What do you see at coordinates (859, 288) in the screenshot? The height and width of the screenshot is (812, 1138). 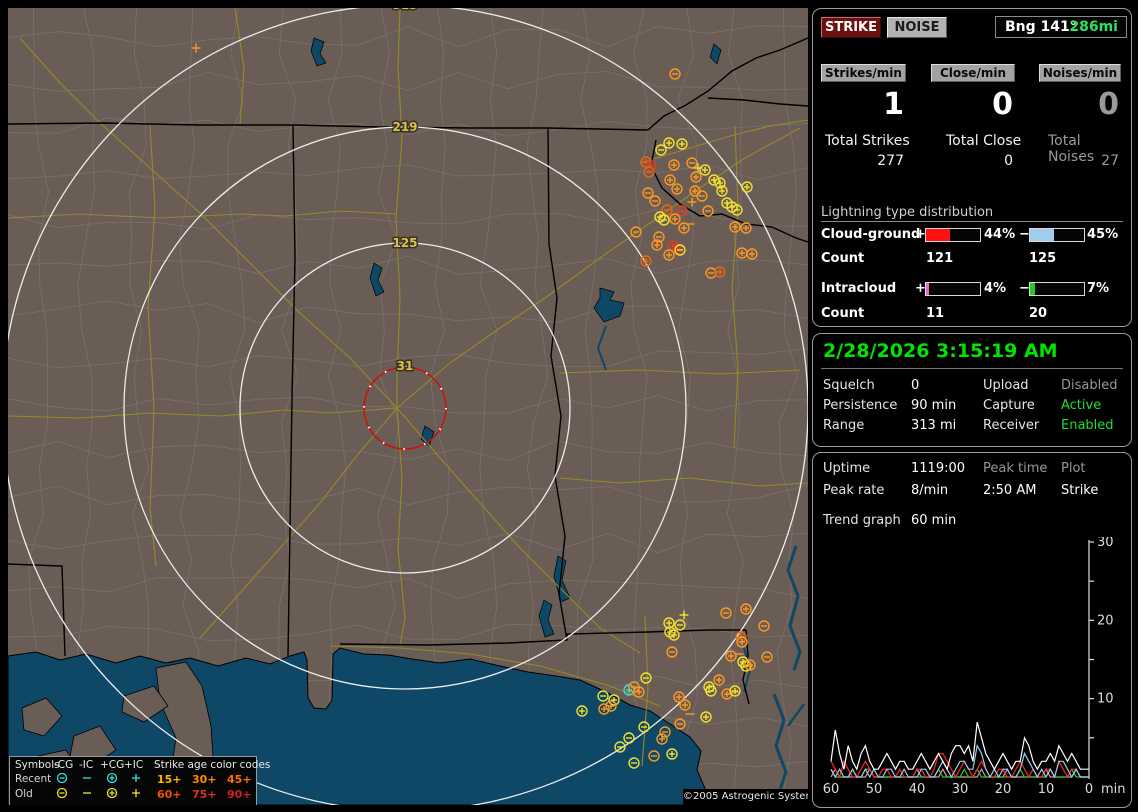 I see `intracloud-label: Intracloud` at bounding box center [859, 288].